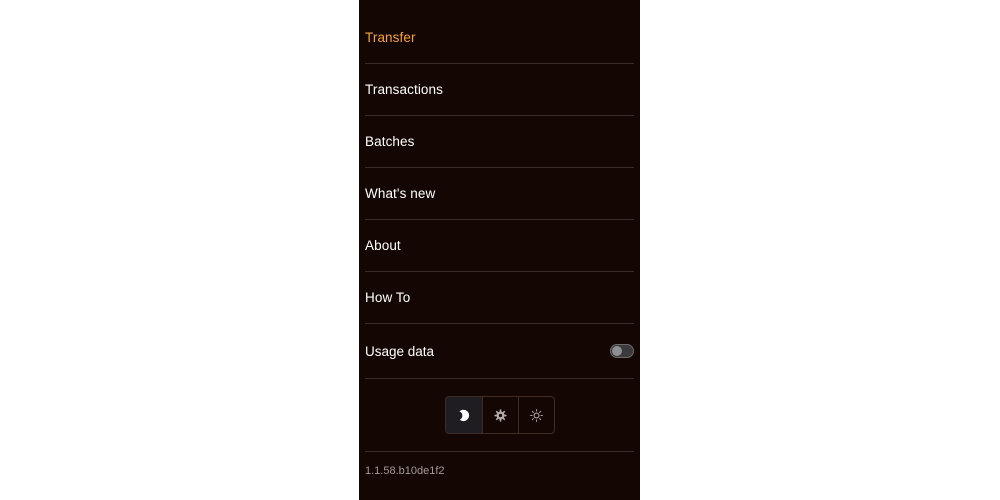  What do you see at coordinates (400, 193) in the screenshot?
I see `menu-item-label: What's new` at bounding box center [400, 193].